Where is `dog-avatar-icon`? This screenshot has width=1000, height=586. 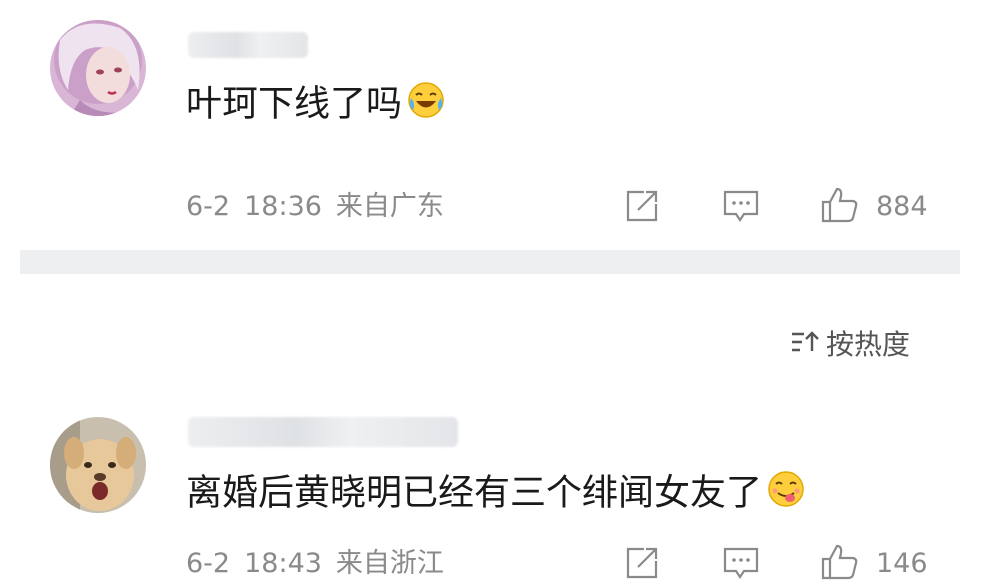
dog-avatar-icon is located at coordinates (98, 465).